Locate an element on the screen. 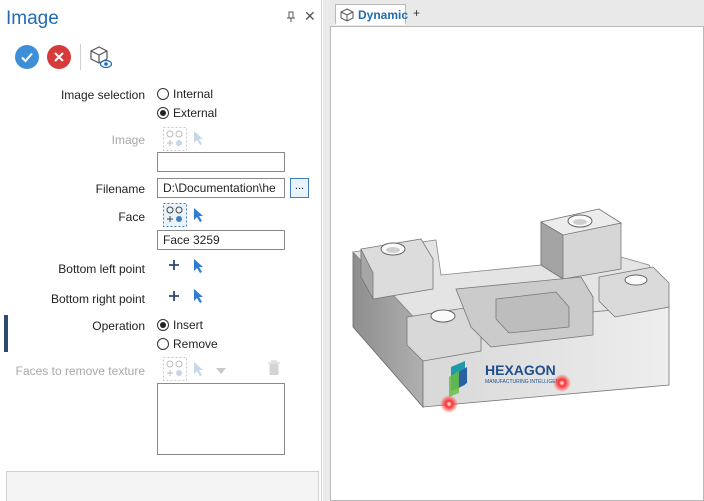 This screenshot has width=704, height=501. operation-label: Operation is located at coordinates (118, 326).